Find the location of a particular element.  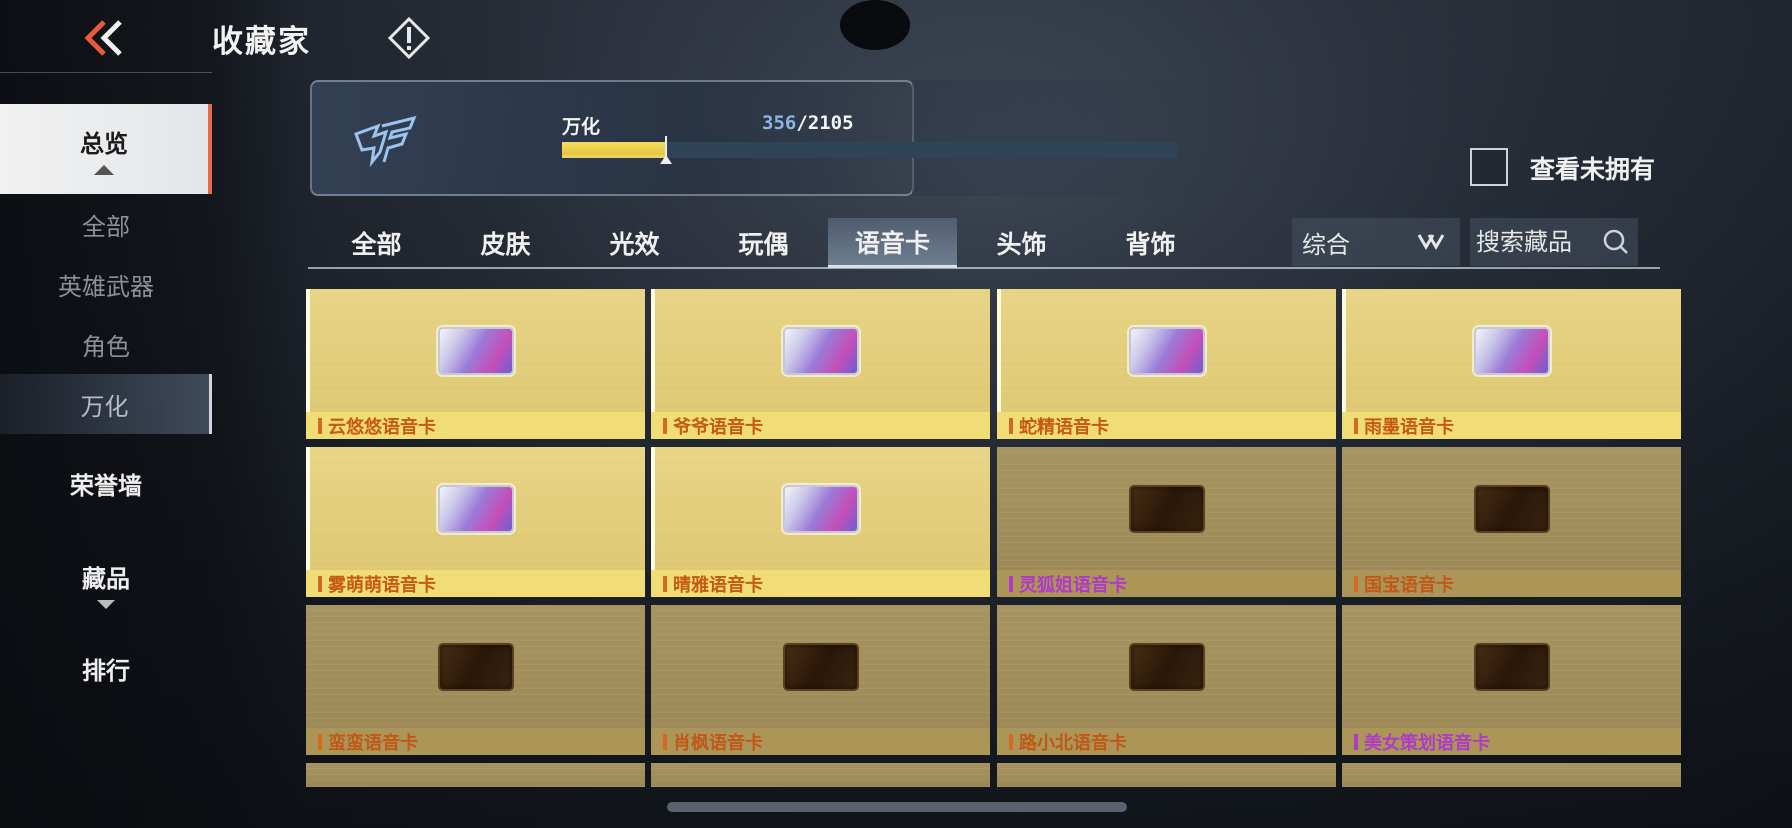

voice-card-item: 肖枫语音卡 is located at coordinates (820, 680).